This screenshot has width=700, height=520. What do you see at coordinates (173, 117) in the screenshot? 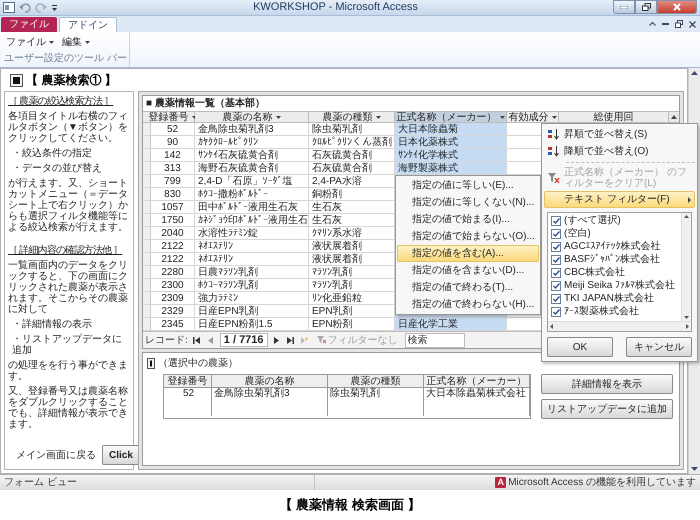
I see `column-header: 登録番号` at bounding box center [173, 117].